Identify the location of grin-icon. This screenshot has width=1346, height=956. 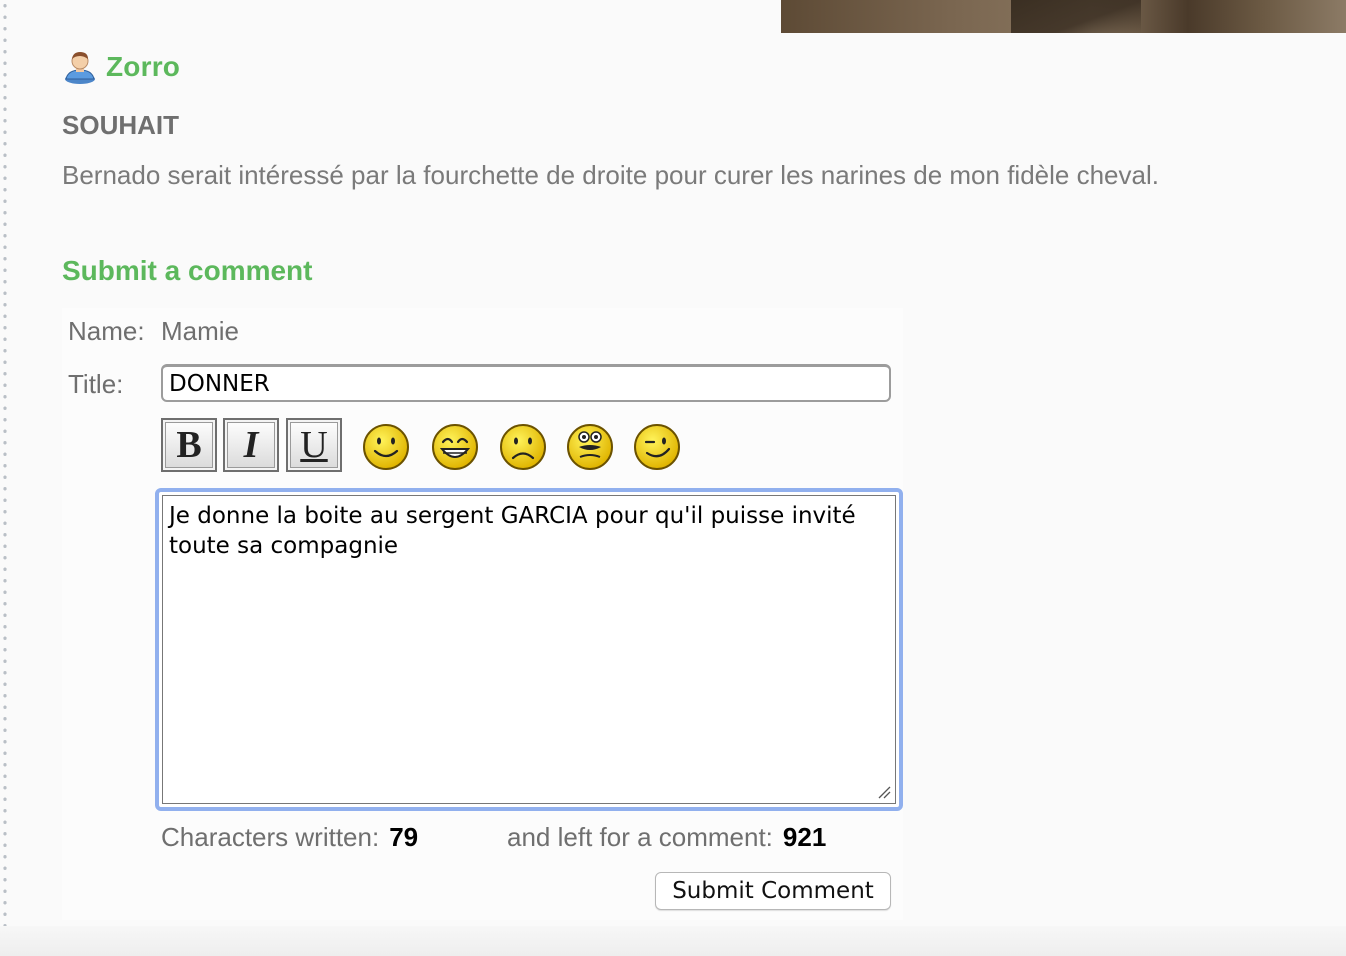
(455, 447).